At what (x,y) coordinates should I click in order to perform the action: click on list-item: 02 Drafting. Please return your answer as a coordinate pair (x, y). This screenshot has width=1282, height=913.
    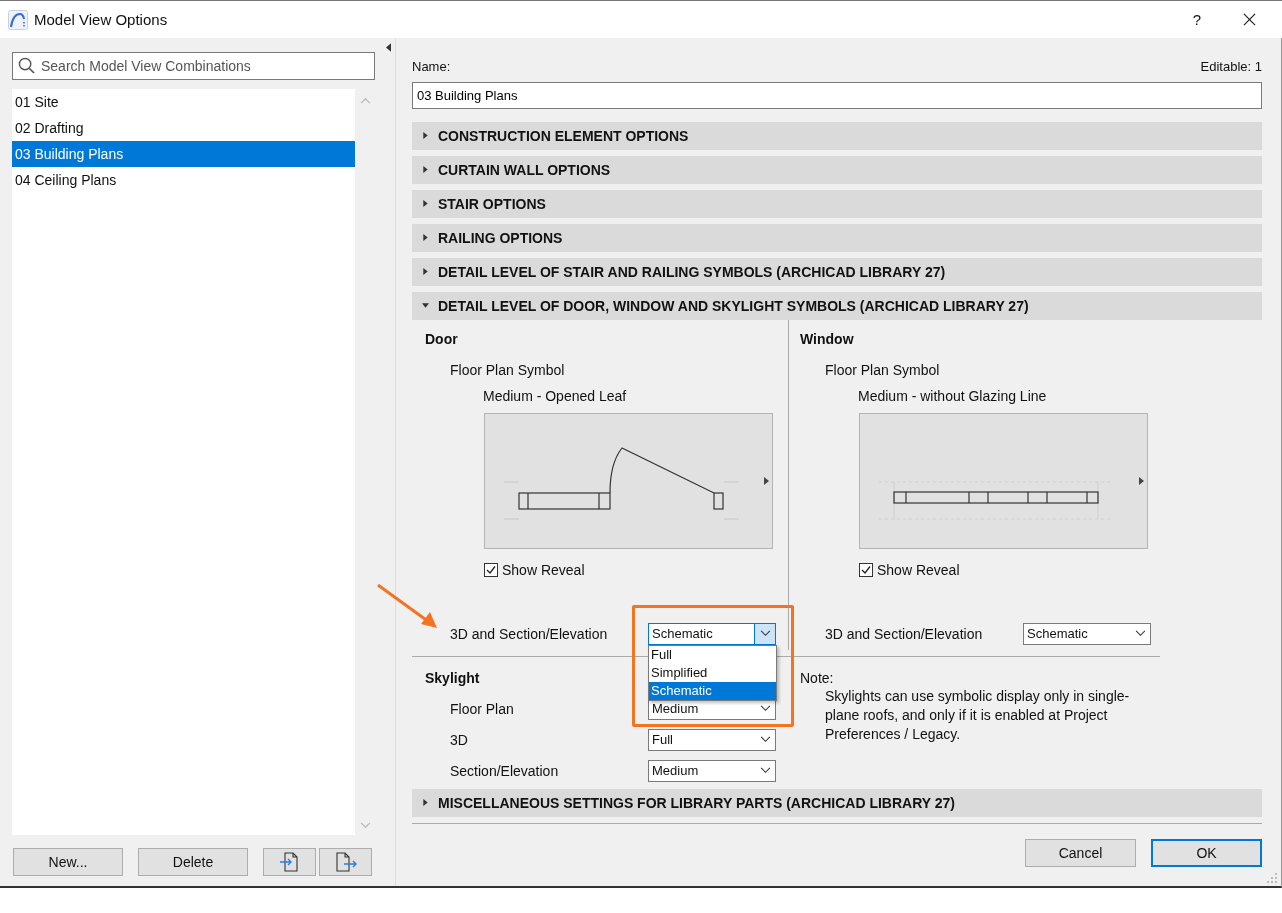
    Looking at the image, I should click on (183, 128).